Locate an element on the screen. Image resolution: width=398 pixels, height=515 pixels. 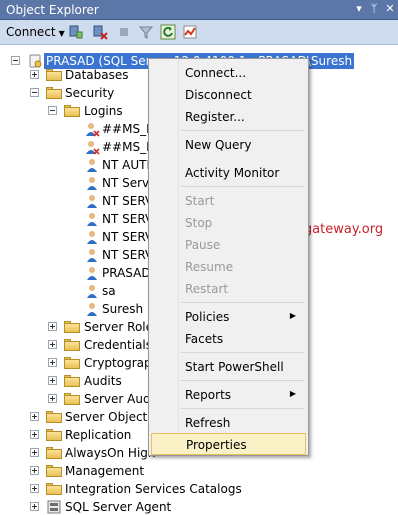
node-label: Databases is located at coordinates (97, 75).